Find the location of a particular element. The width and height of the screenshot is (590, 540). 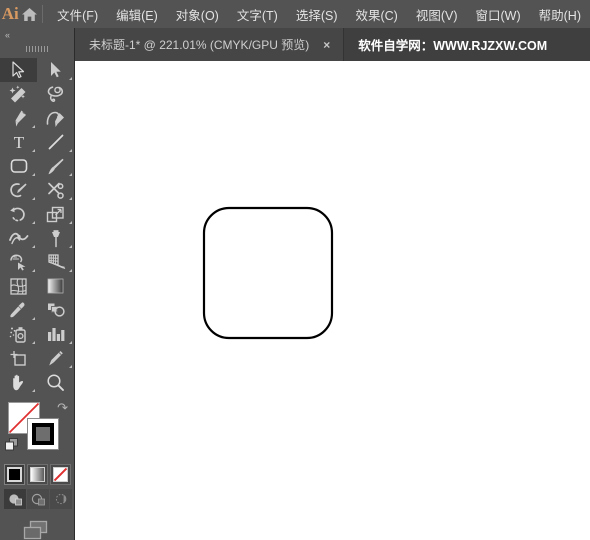

gradient-mode-button is located at coordinates (37, 474).